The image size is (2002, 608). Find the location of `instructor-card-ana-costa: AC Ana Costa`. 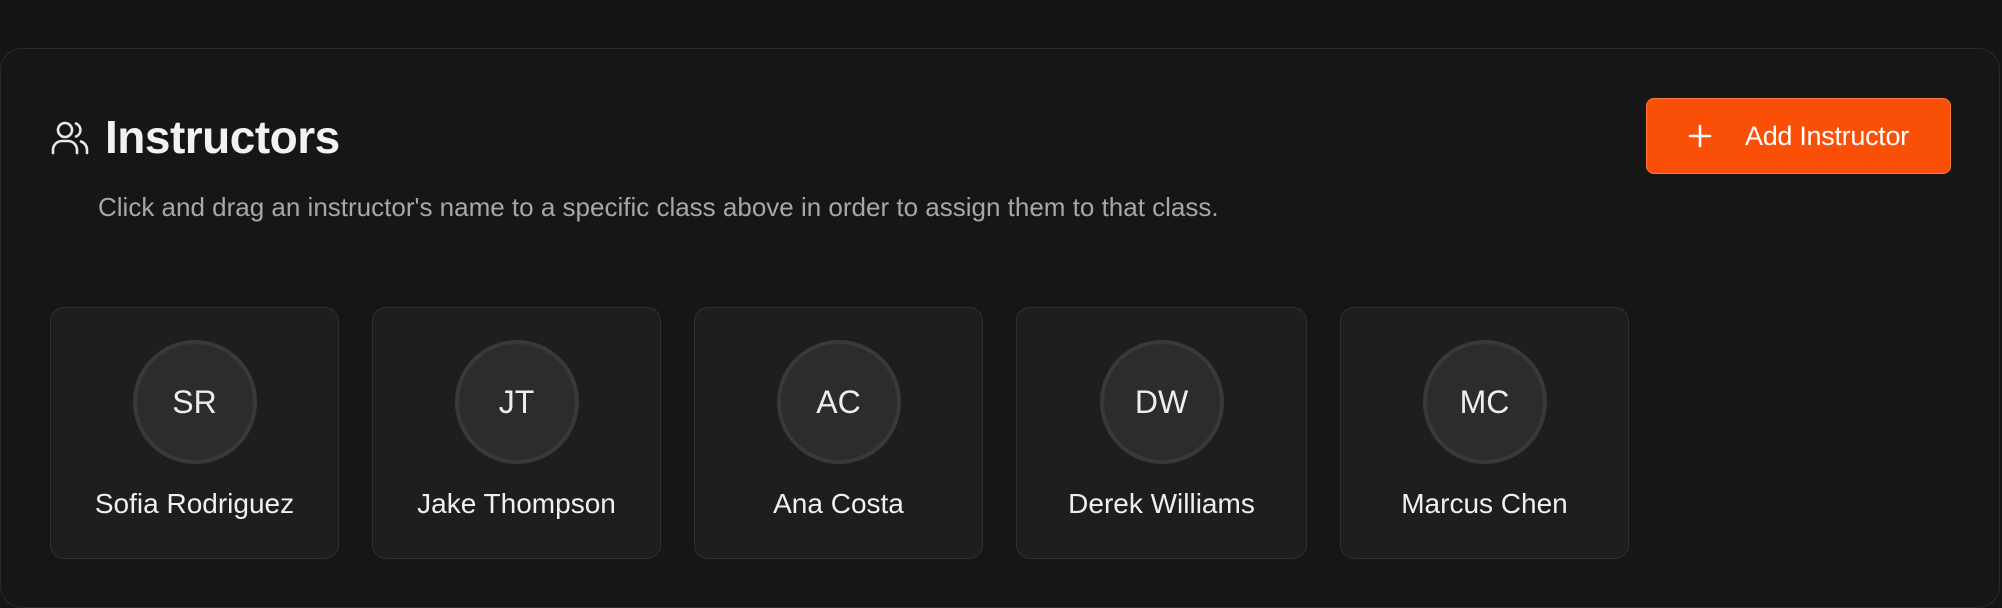

instructor-card-ana-costa: AC Ana Costa is located at coordinates (838, 433).